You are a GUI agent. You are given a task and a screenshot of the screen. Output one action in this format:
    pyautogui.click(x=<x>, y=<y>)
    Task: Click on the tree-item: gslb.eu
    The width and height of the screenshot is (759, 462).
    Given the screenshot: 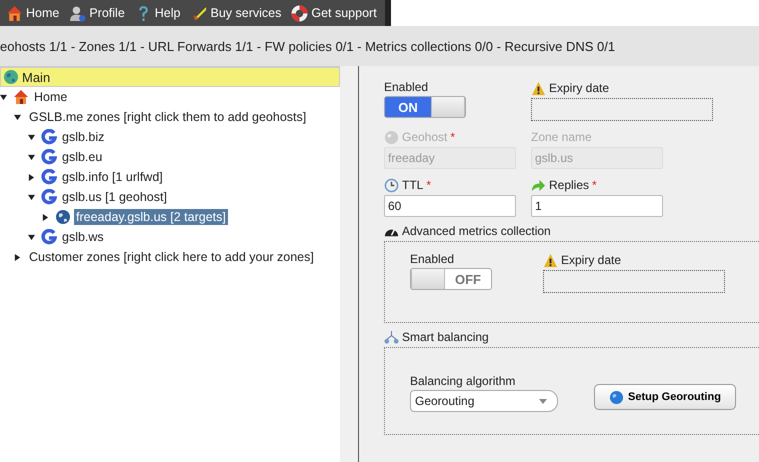 What is the action you would take?
    pyautogui.click(x=82, y=157)
    